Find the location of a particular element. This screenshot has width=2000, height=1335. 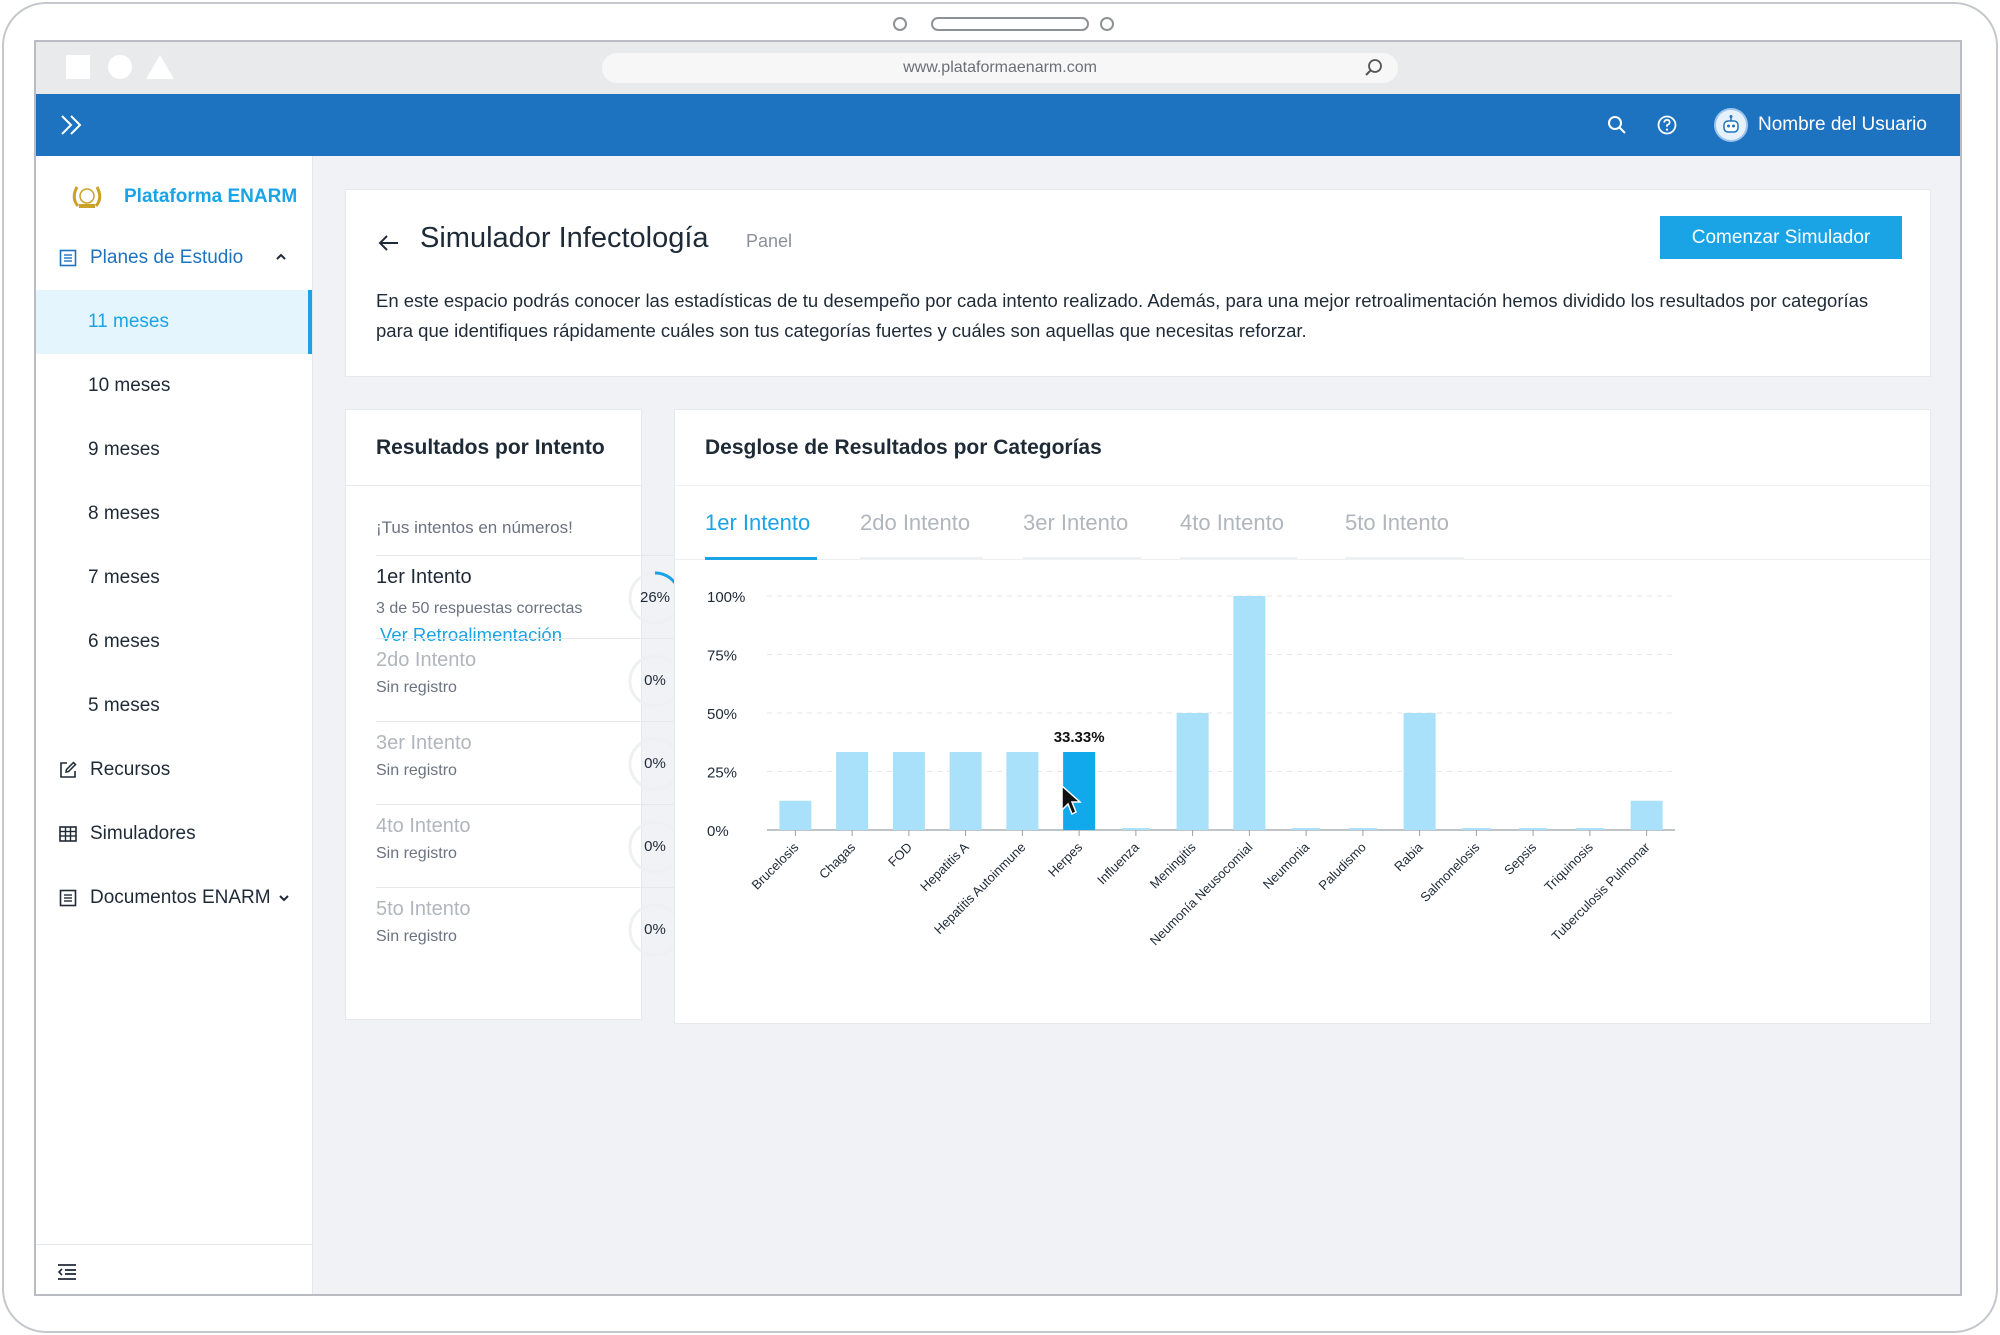

camera-dot is located at coordinates (900, 24).